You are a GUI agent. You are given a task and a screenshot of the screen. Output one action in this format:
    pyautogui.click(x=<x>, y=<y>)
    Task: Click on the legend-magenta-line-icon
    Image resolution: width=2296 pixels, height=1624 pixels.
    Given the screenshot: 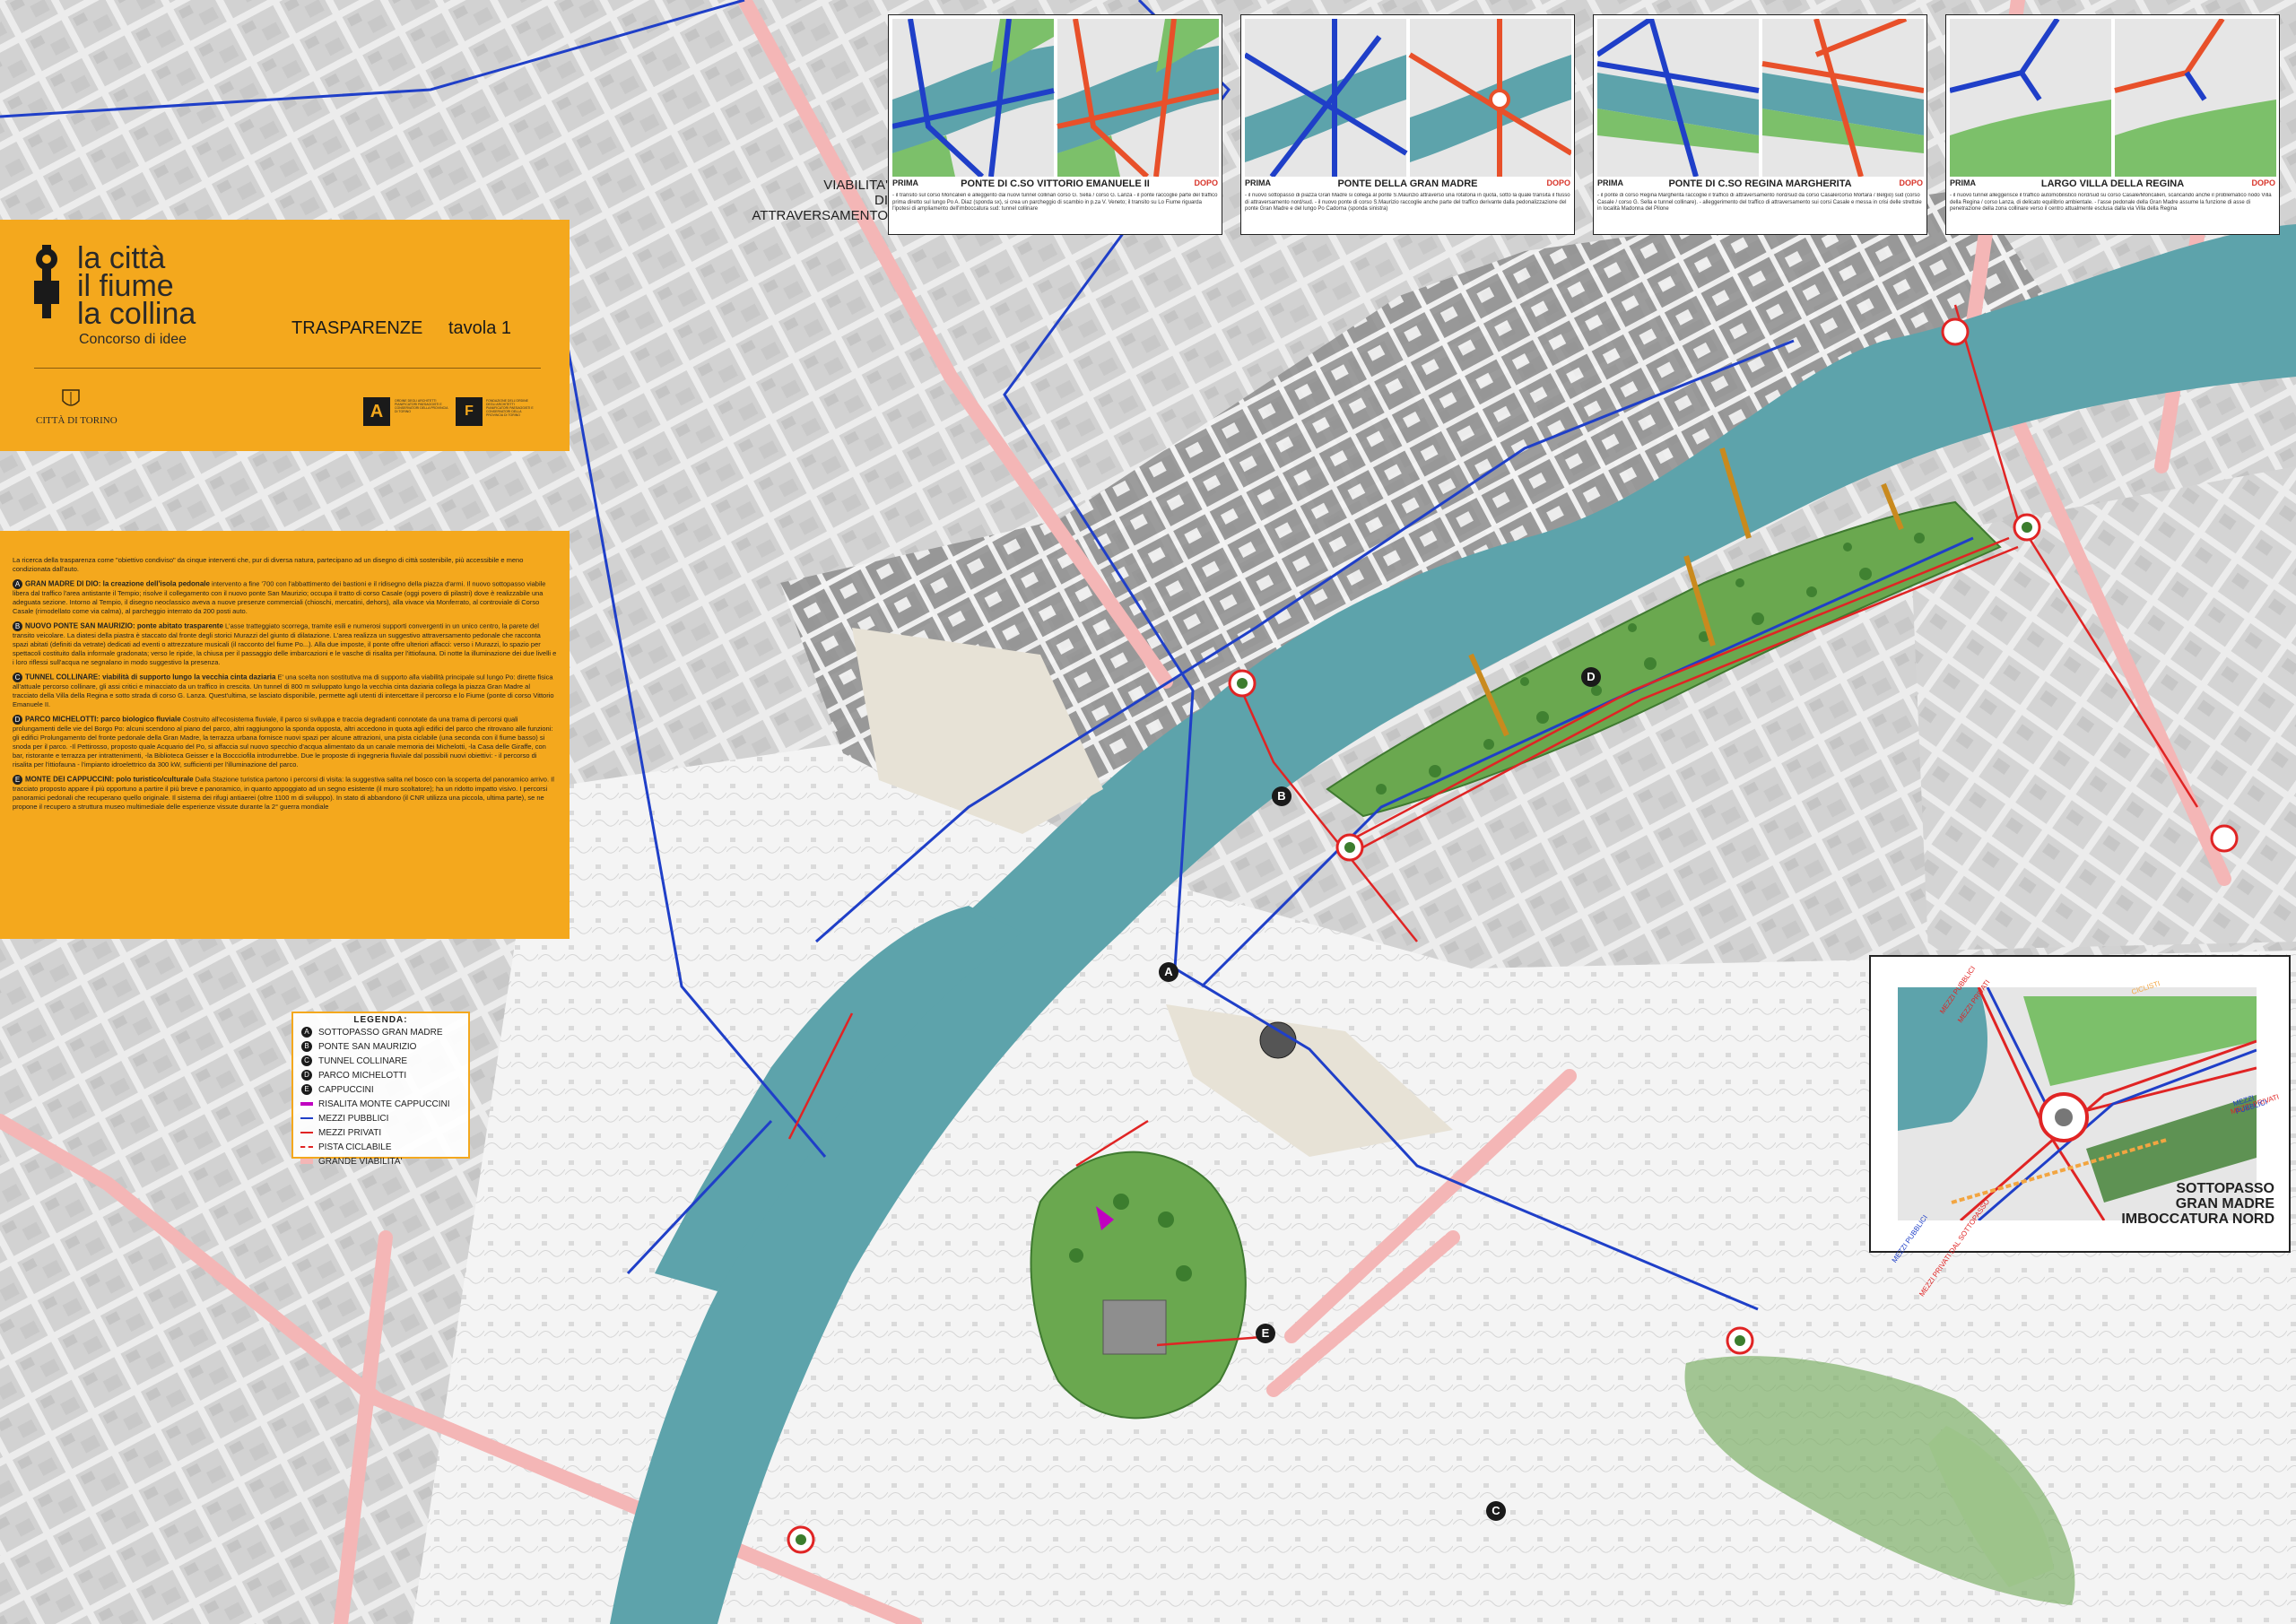 What is the action you would take?
    pyautogui.click(x=306, y=1104)
    